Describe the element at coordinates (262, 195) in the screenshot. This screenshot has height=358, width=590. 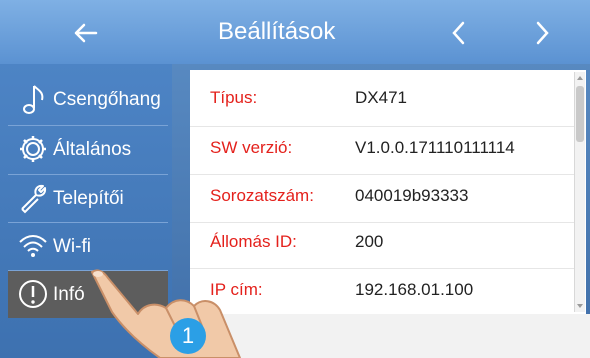
I see `info-key: Sorozatszám:` at that location.